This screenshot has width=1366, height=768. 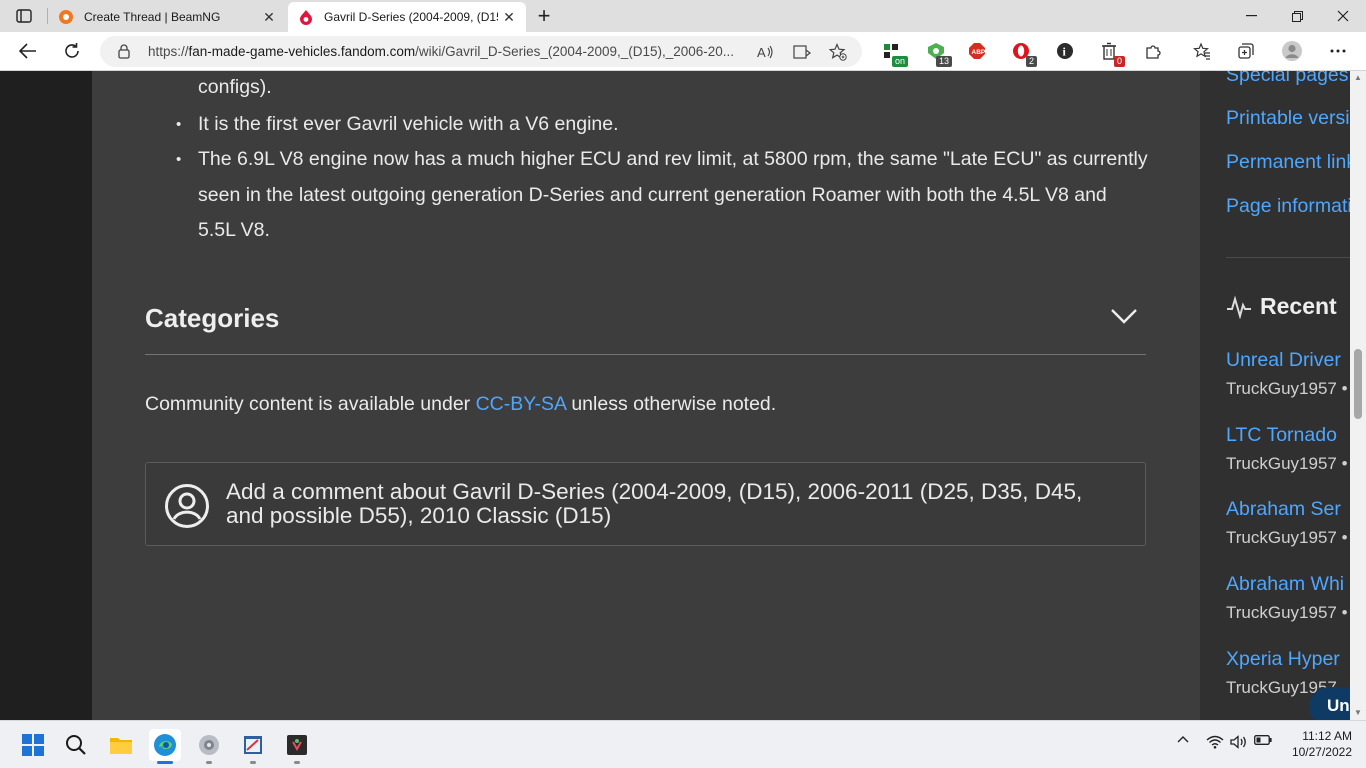 I want to click on start-icon, so click(x=33, y=745).